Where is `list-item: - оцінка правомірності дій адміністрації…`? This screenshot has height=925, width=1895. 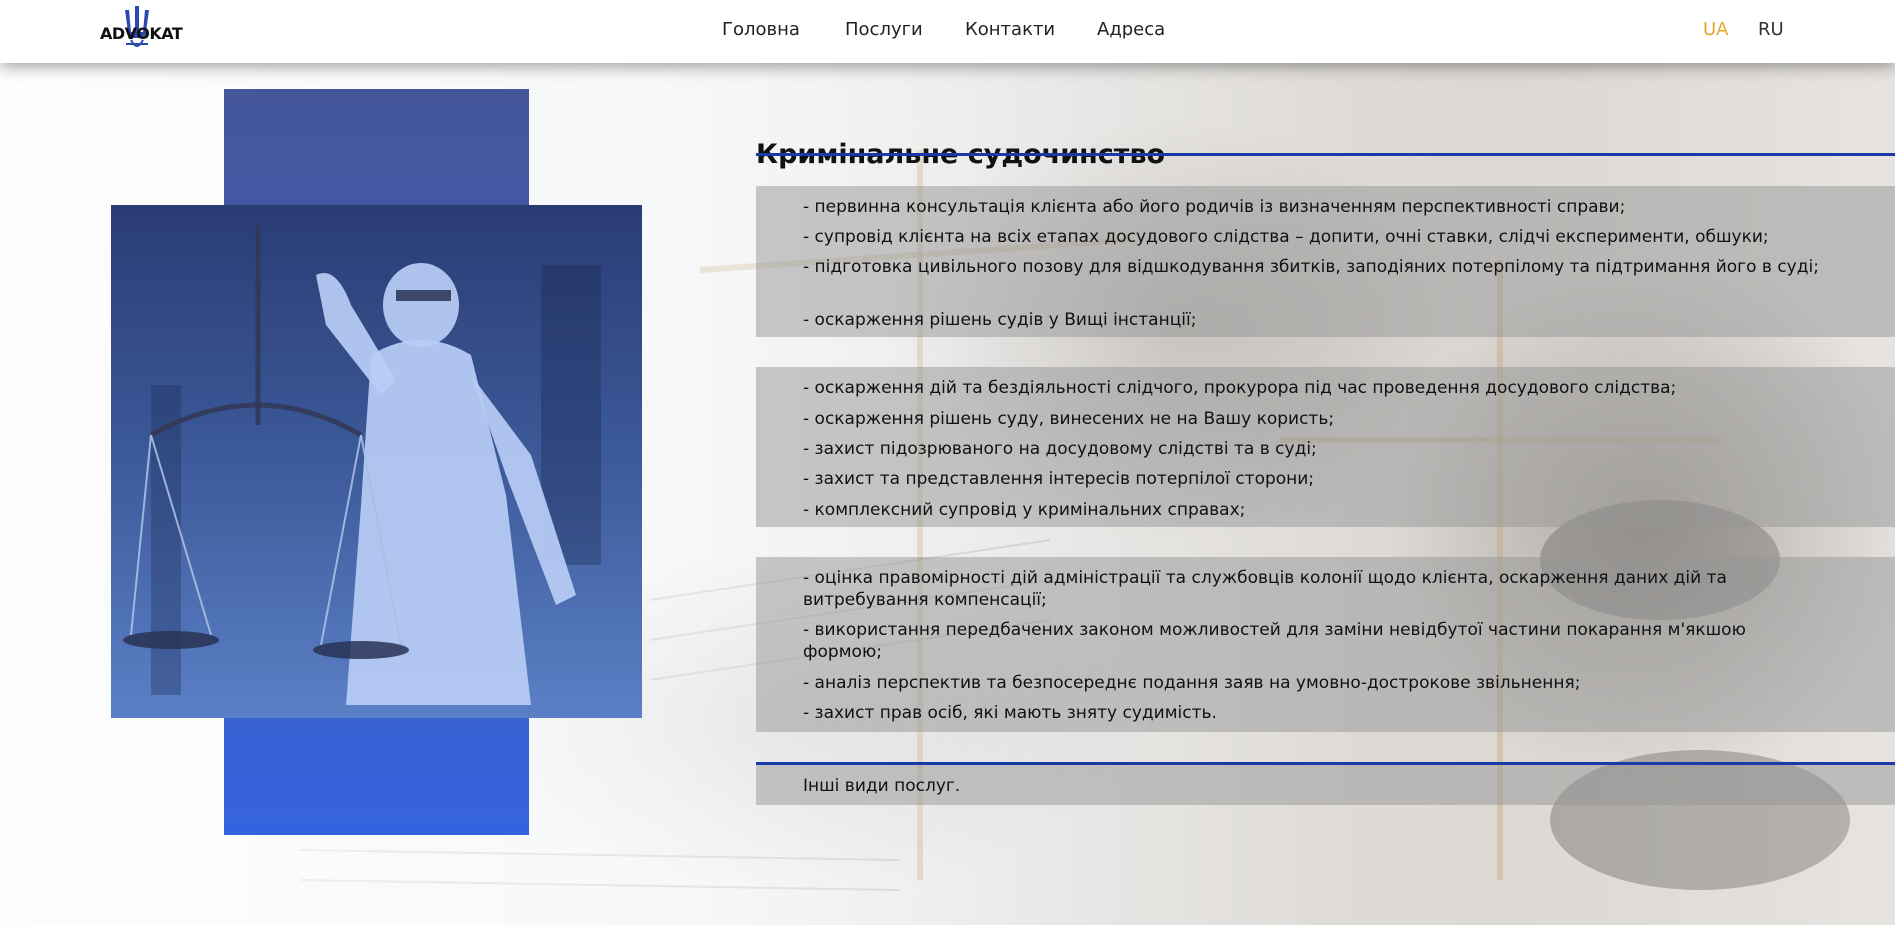
list-item: - оцінка правомірності дій адміністрації… is located at coordinates (1265, 589).